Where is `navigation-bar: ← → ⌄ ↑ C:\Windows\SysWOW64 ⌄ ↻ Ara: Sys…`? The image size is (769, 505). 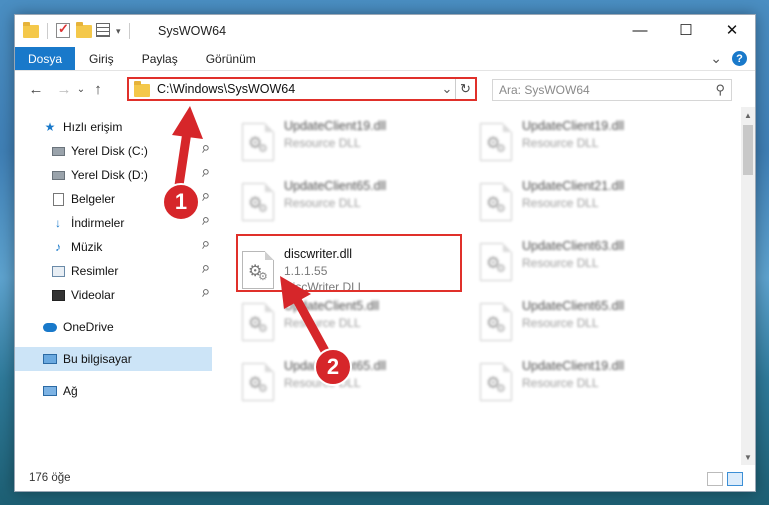 navigation-bar: ← → ⌄ ↑ C:\Windows\SysWOW64 ⌄ ↻ Ara: Sys… is located at coordinates (385, 89).